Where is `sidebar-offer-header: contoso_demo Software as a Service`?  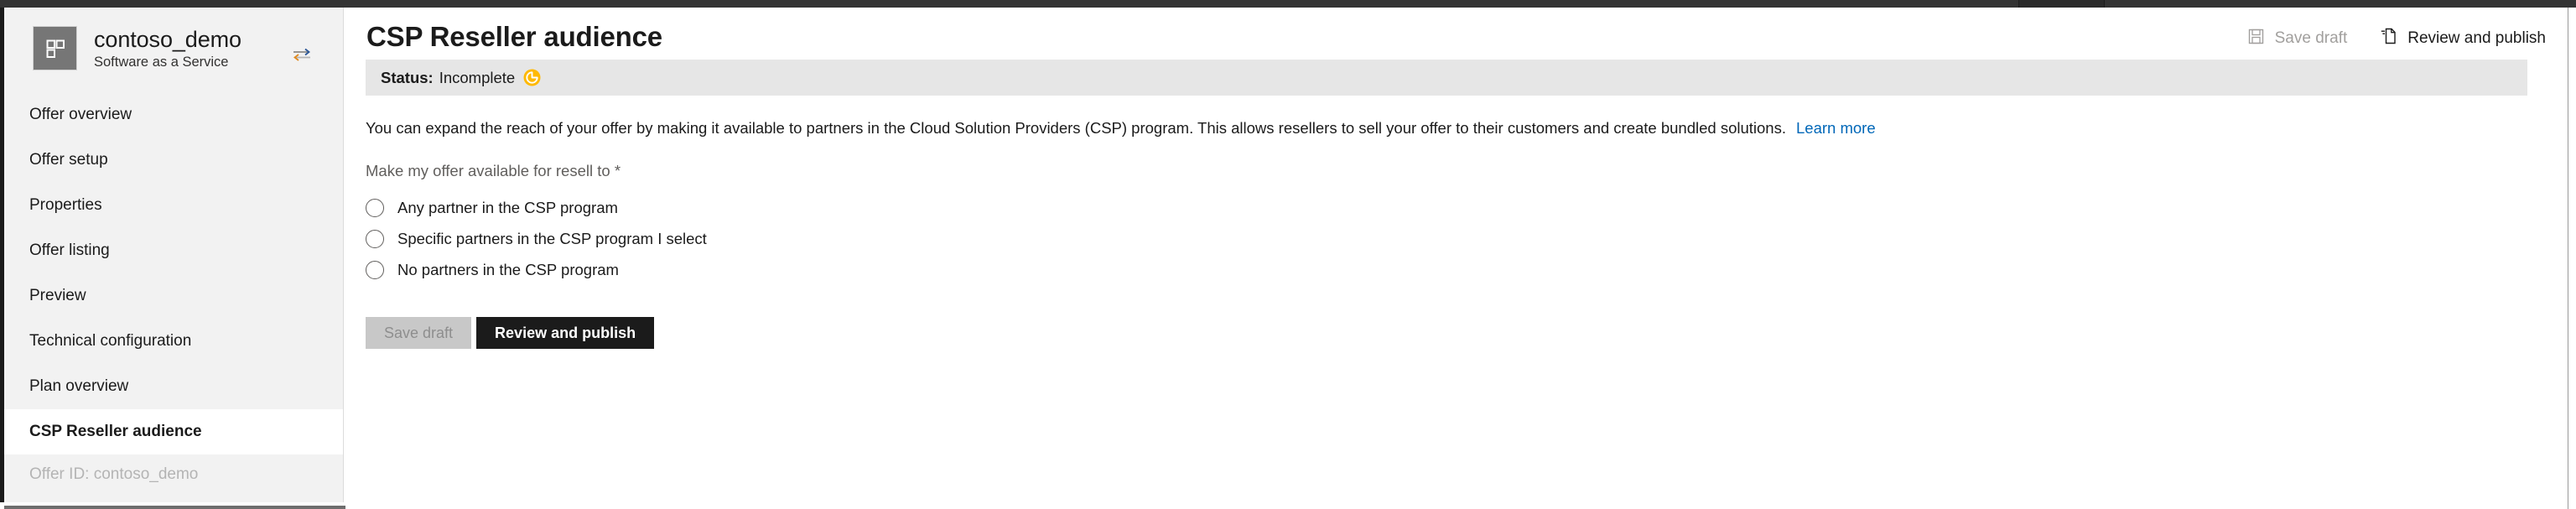 sidebar-offer-header: contoso_demo Software as a Service is located at coordinates (173, 47).